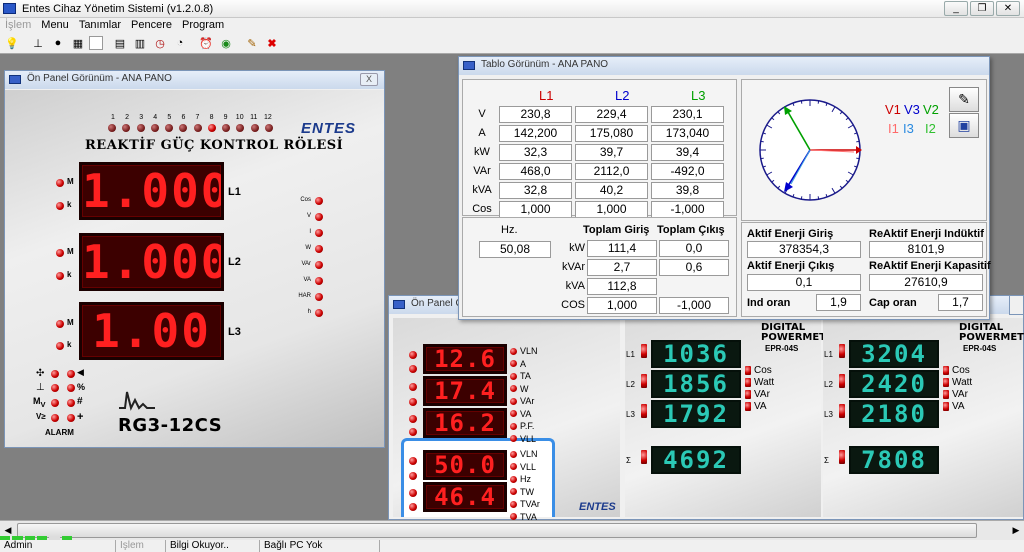  Describe the element at coordinates (611, 171) in the screenshot. I see `measurement-cell: 2112,0` at that location.